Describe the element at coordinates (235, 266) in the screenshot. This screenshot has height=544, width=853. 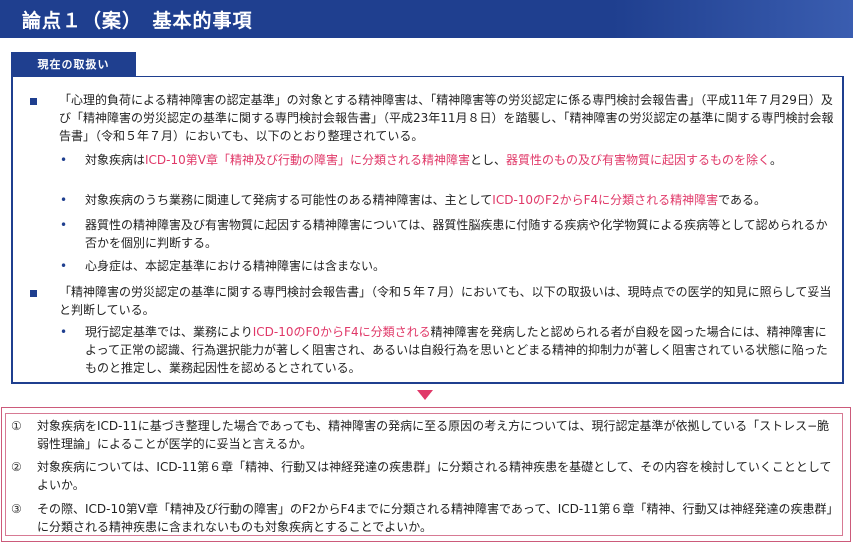
I see `sub-item-psychosomatic: 心身症は、本認定基準における精神障害には含まない。` at that location.